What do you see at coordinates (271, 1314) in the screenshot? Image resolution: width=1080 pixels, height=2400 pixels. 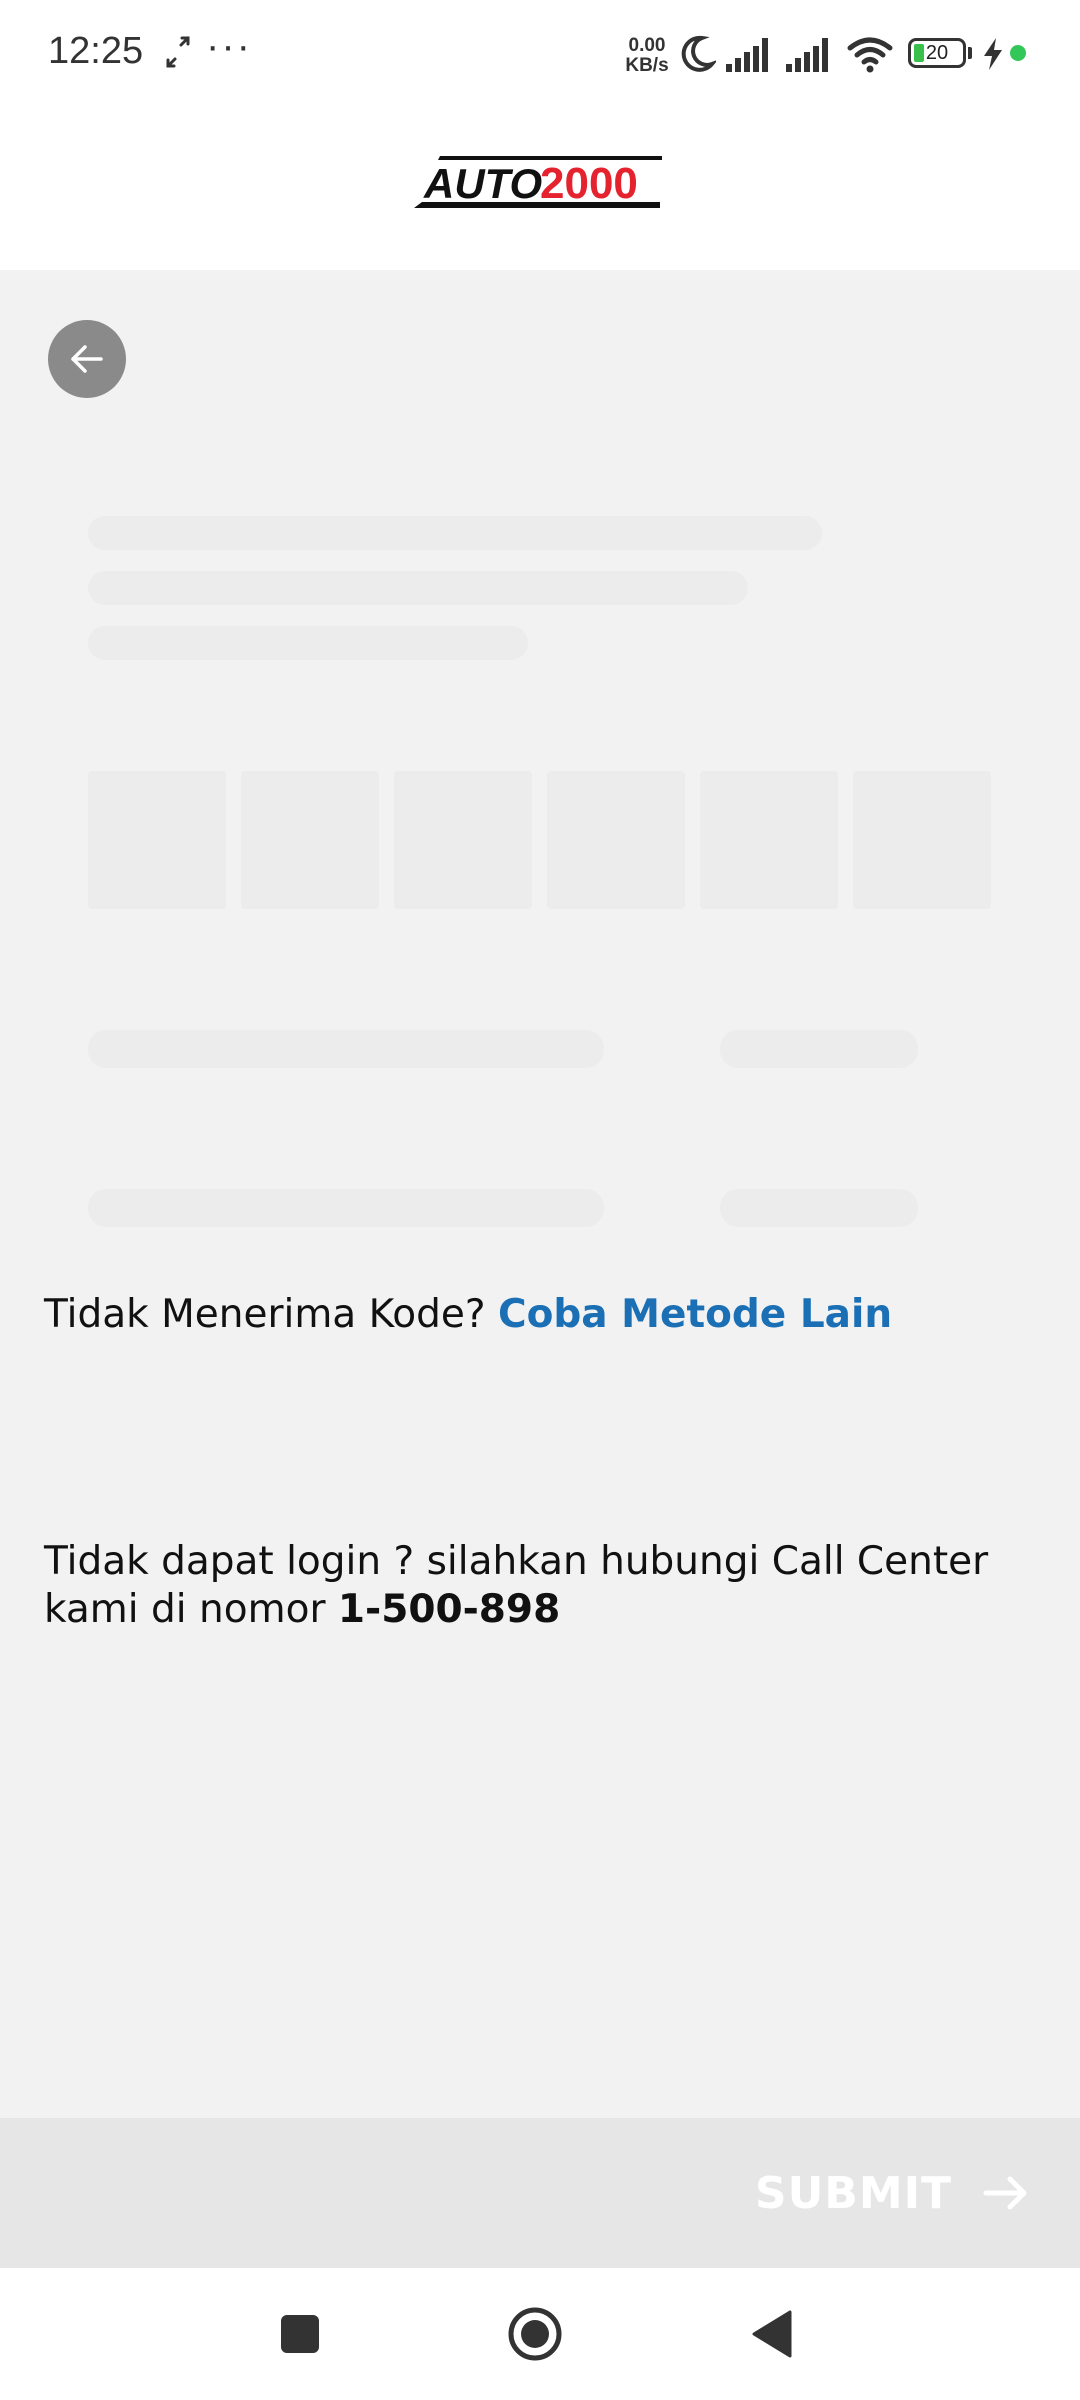 I see `resend-question: Tidak Menerima Kode?` at bounding box center [271, 1314].